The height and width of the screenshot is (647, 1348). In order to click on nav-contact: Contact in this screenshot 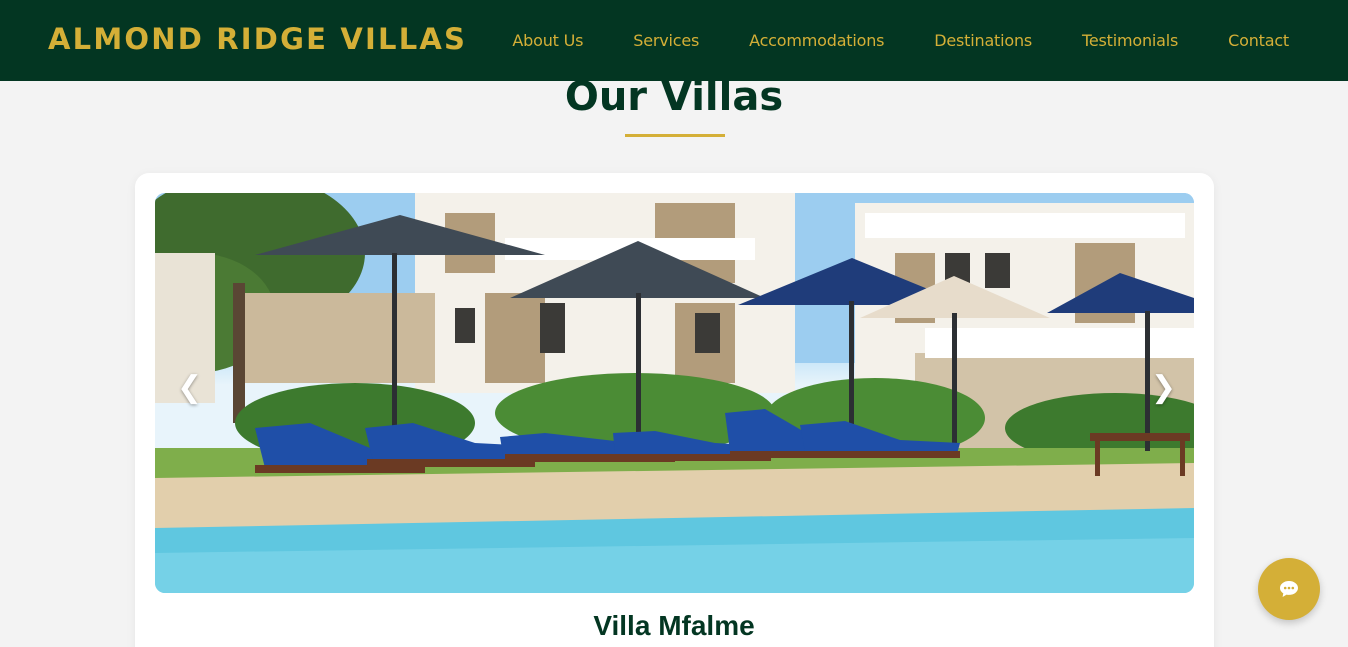, I will do `click(1258, 40)`.